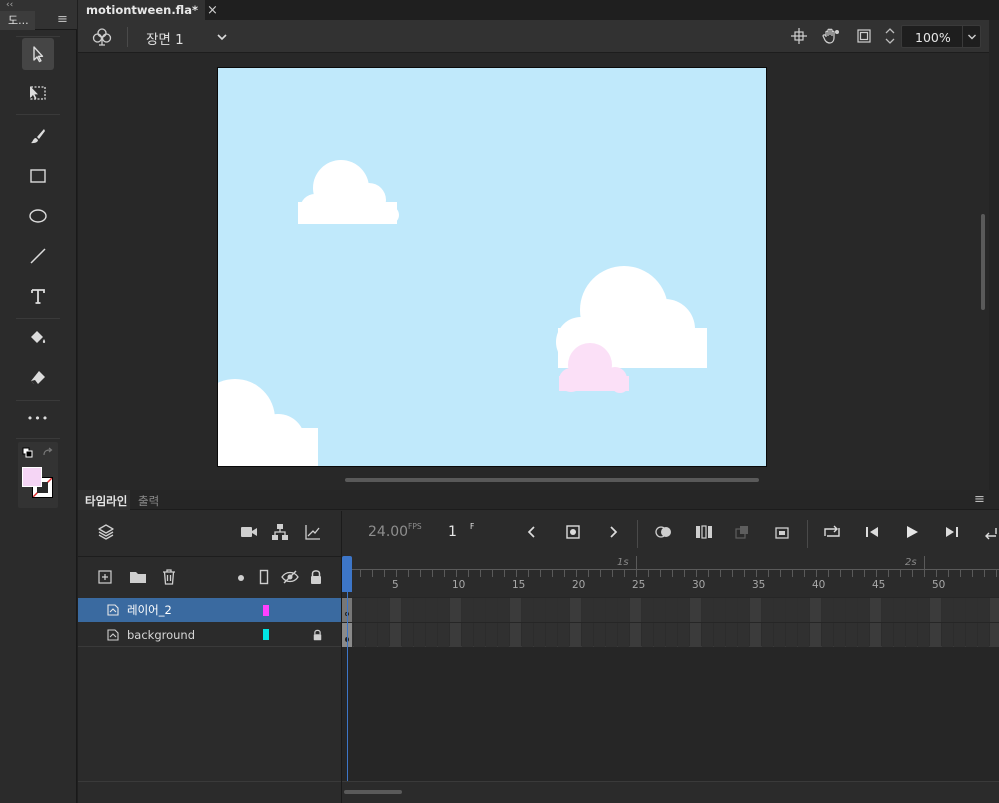 The width and height of the screenshot is (999, 803). Describe the element at coordinates (38, 256) in the screenshot. I see `line-tool` at that location.